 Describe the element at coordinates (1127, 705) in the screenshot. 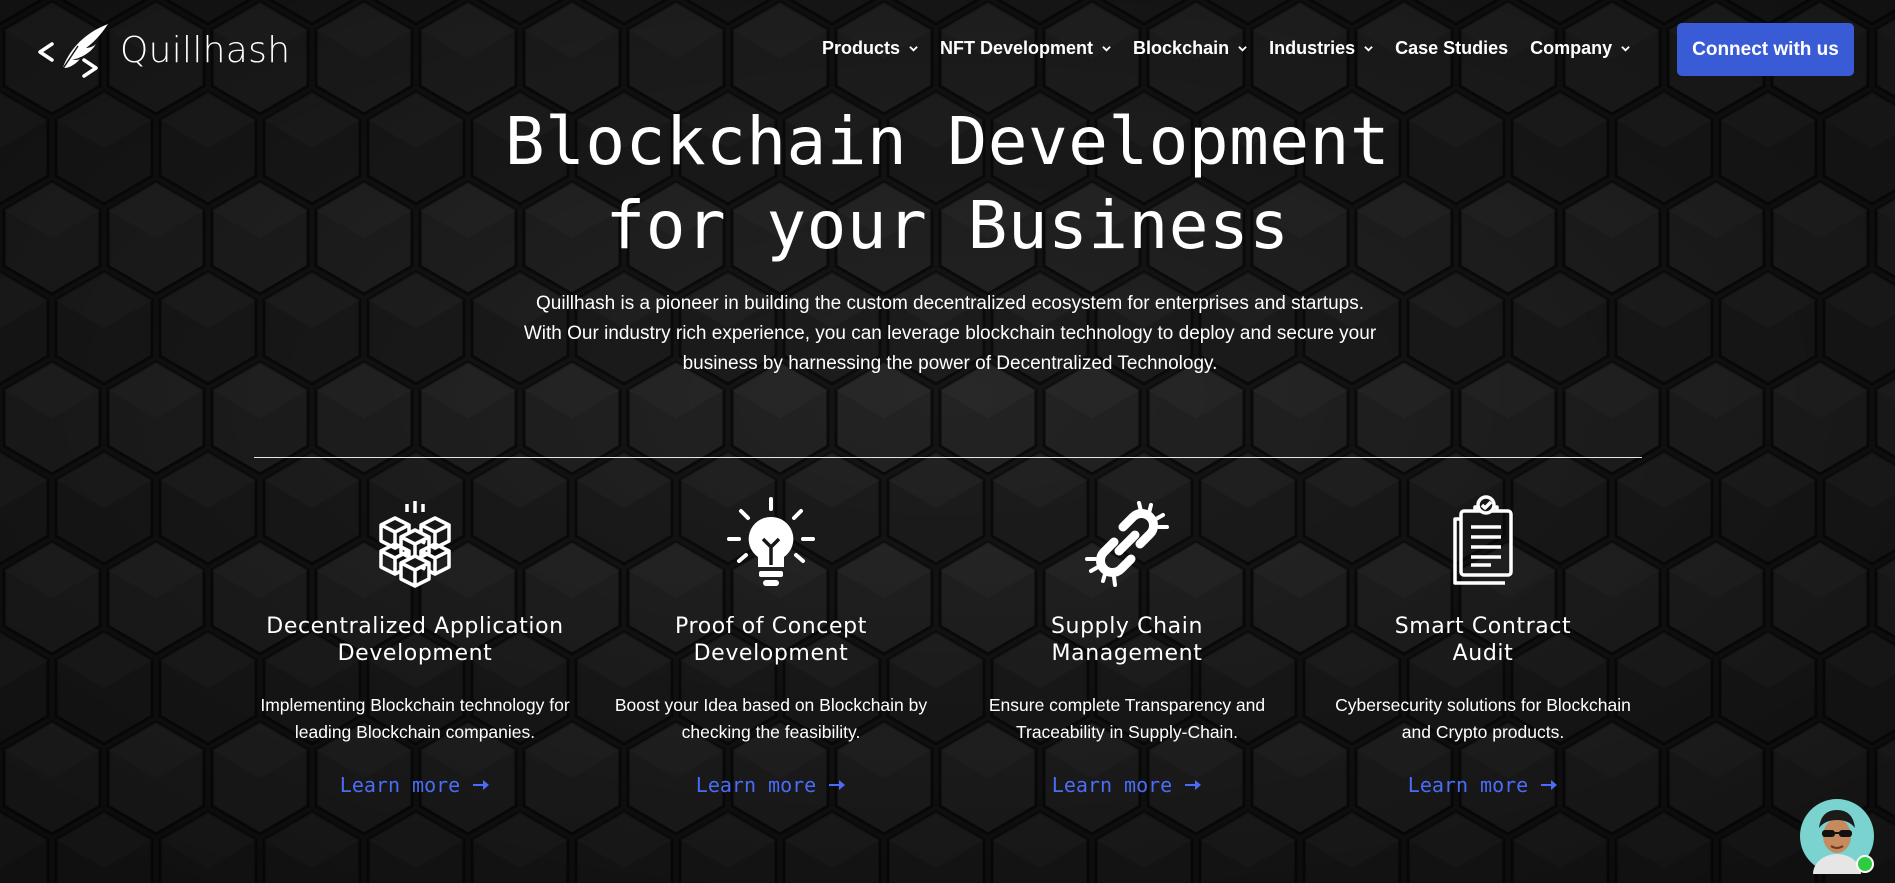

I see `feature-desc-line: Ensure complete Transparency and` at that location.